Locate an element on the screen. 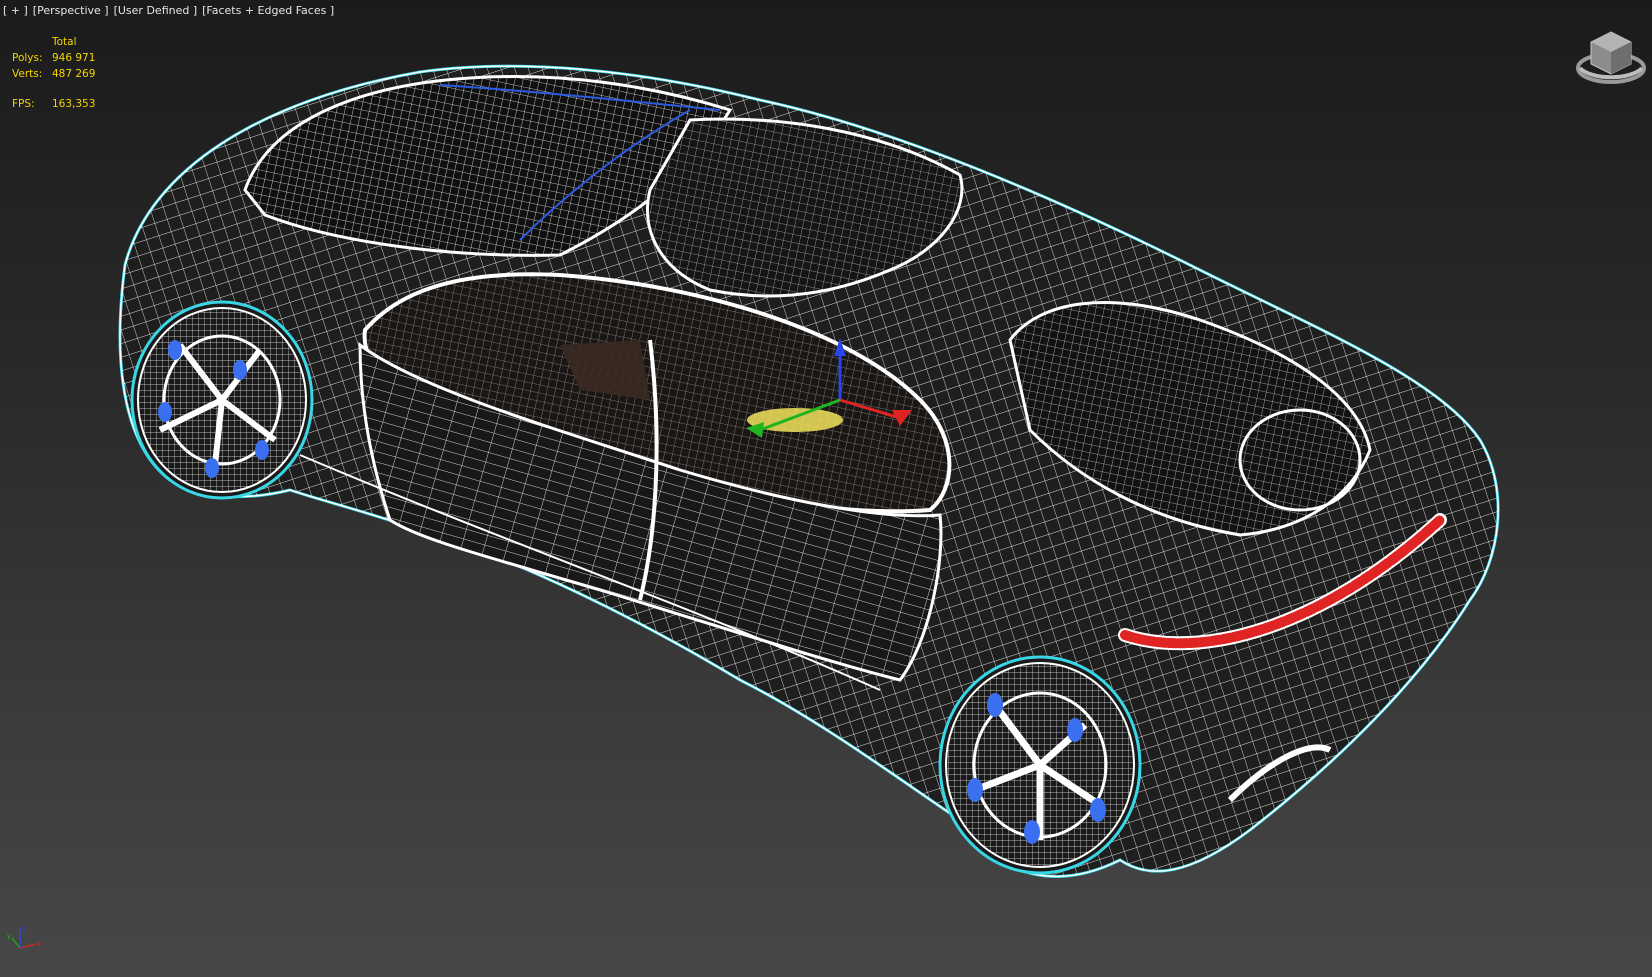 Image resolution: width=1652 pixels, height=977 pixels. polys-label: Polys: is located at coordinates (27, 58).